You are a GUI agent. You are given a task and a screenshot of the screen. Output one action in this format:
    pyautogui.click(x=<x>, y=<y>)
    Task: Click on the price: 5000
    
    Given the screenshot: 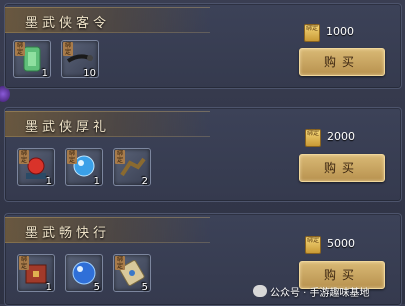 What is the action you would take?
    pyautogui.click(x=341, y=243)
    